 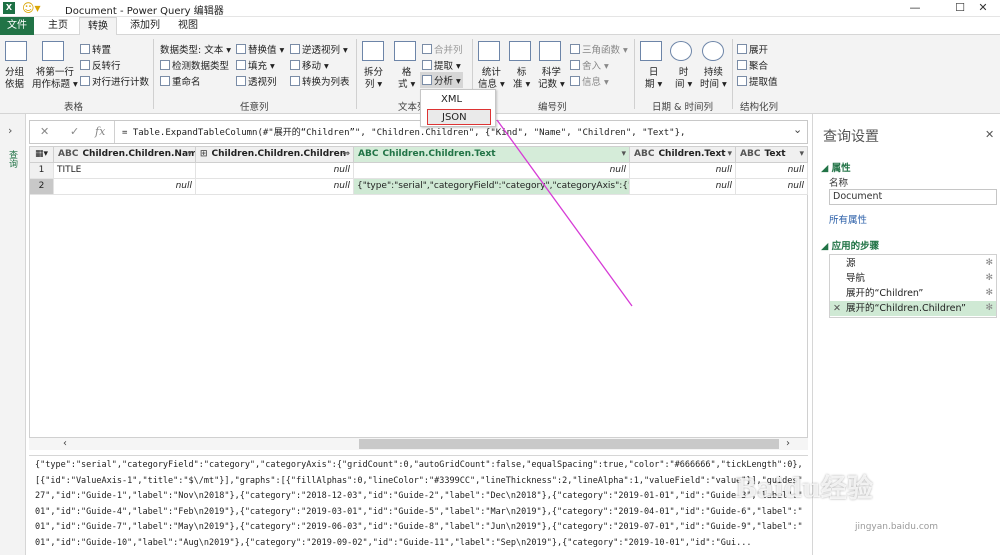 I want to click on minimize-button: —, so click(x=915, y=8).